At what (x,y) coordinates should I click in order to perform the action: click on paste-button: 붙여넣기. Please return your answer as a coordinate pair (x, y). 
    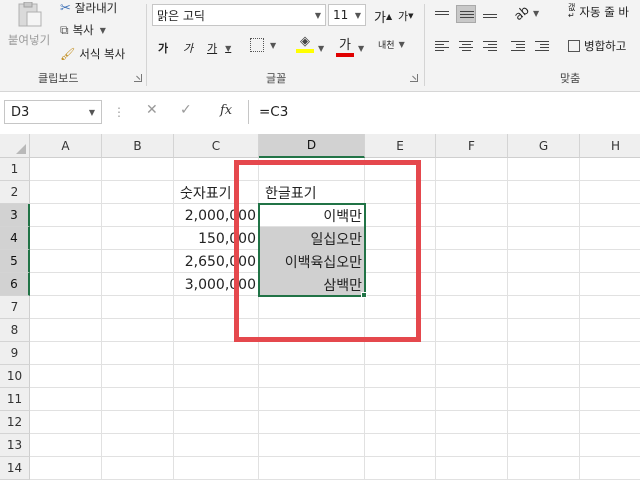
    Looking at the image, I should click on (29, 25).